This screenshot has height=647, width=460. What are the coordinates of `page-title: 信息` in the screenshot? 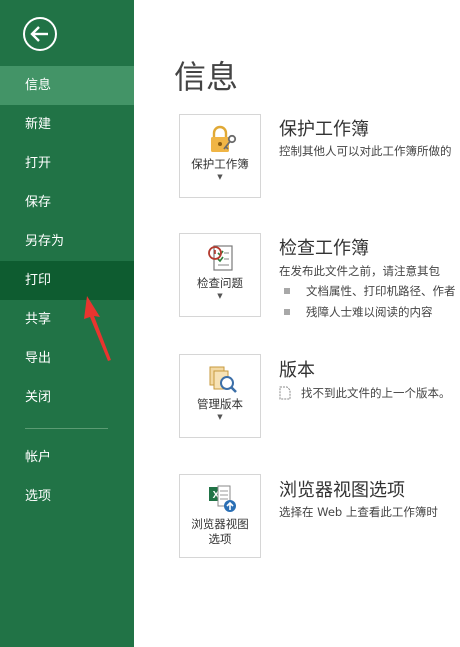 It's located at (206, 77).